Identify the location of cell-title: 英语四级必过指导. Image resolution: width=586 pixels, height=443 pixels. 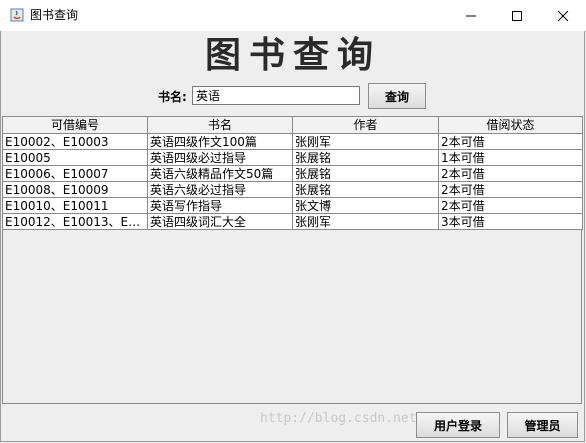
(220, 157).